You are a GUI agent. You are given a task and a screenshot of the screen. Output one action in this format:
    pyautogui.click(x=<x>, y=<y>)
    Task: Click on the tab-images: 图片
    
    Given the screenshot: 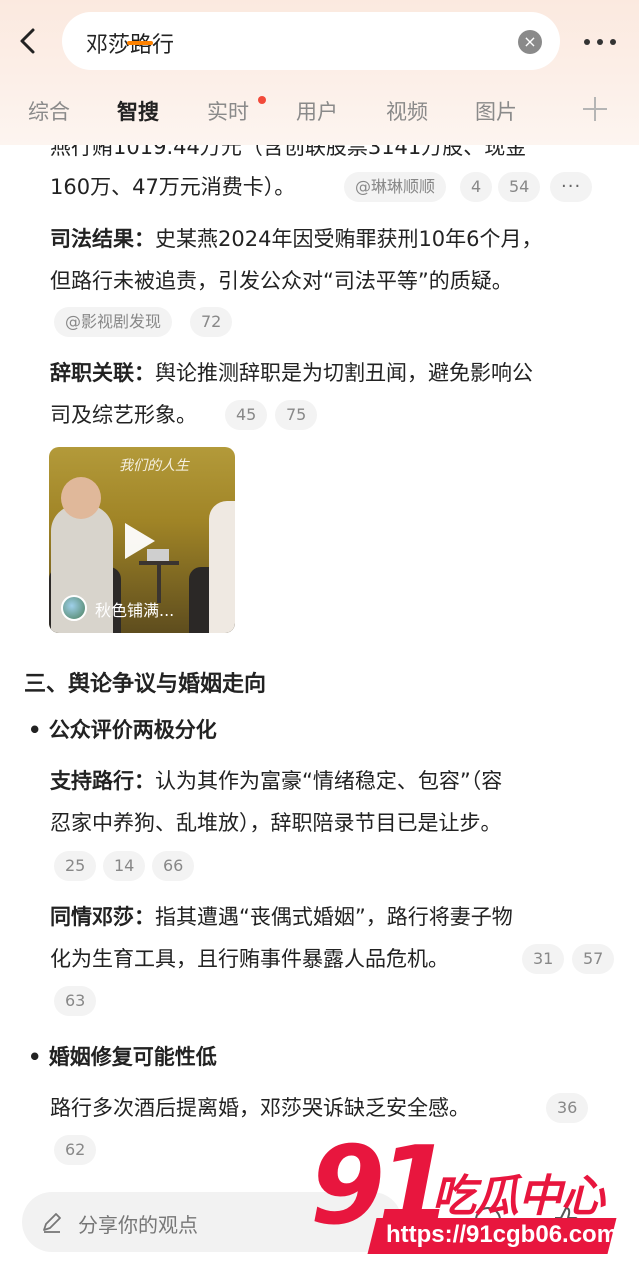 What is the action you would take?
    pyautogui.click(x=496, y=111)
    